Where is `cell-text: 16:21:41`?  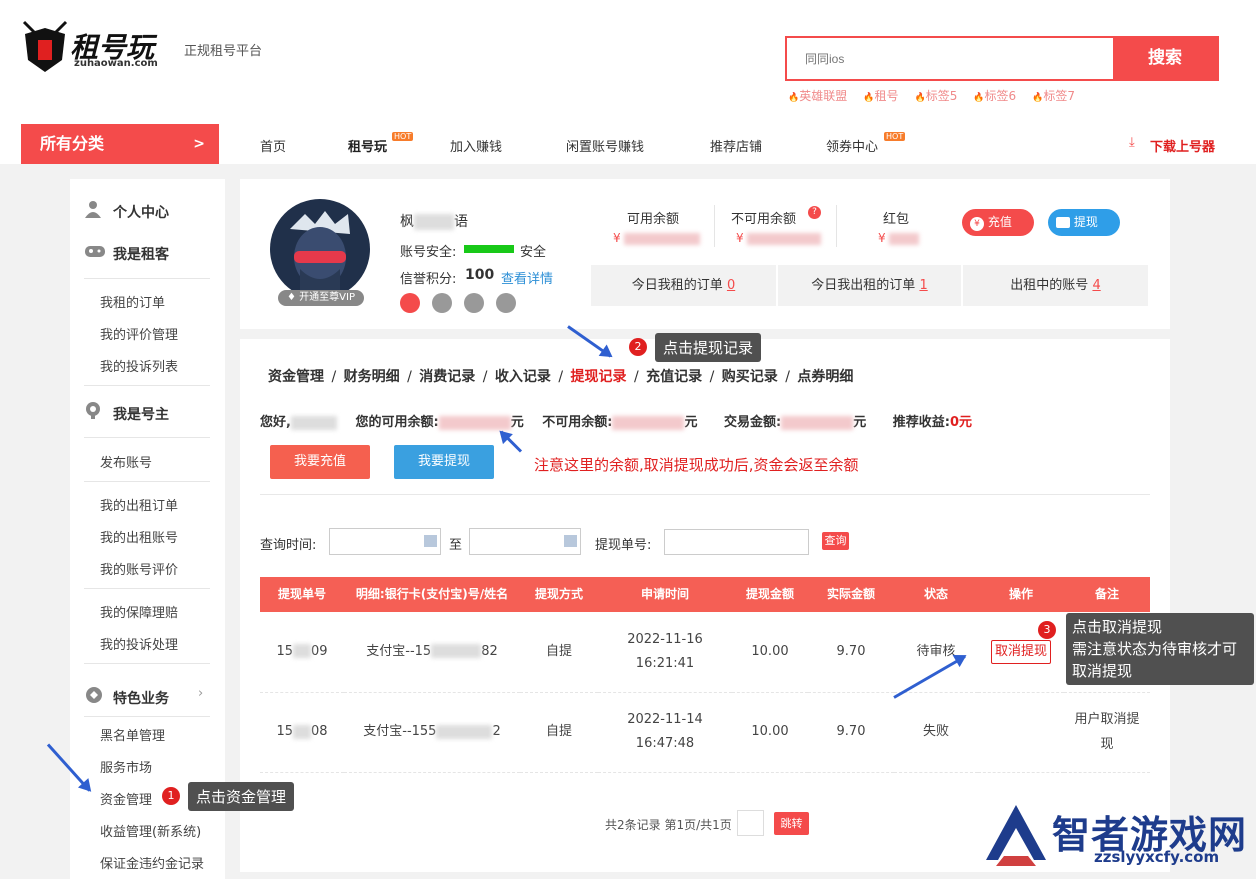
cell-text: 16:21:41 is located at coordinates (665, 663).